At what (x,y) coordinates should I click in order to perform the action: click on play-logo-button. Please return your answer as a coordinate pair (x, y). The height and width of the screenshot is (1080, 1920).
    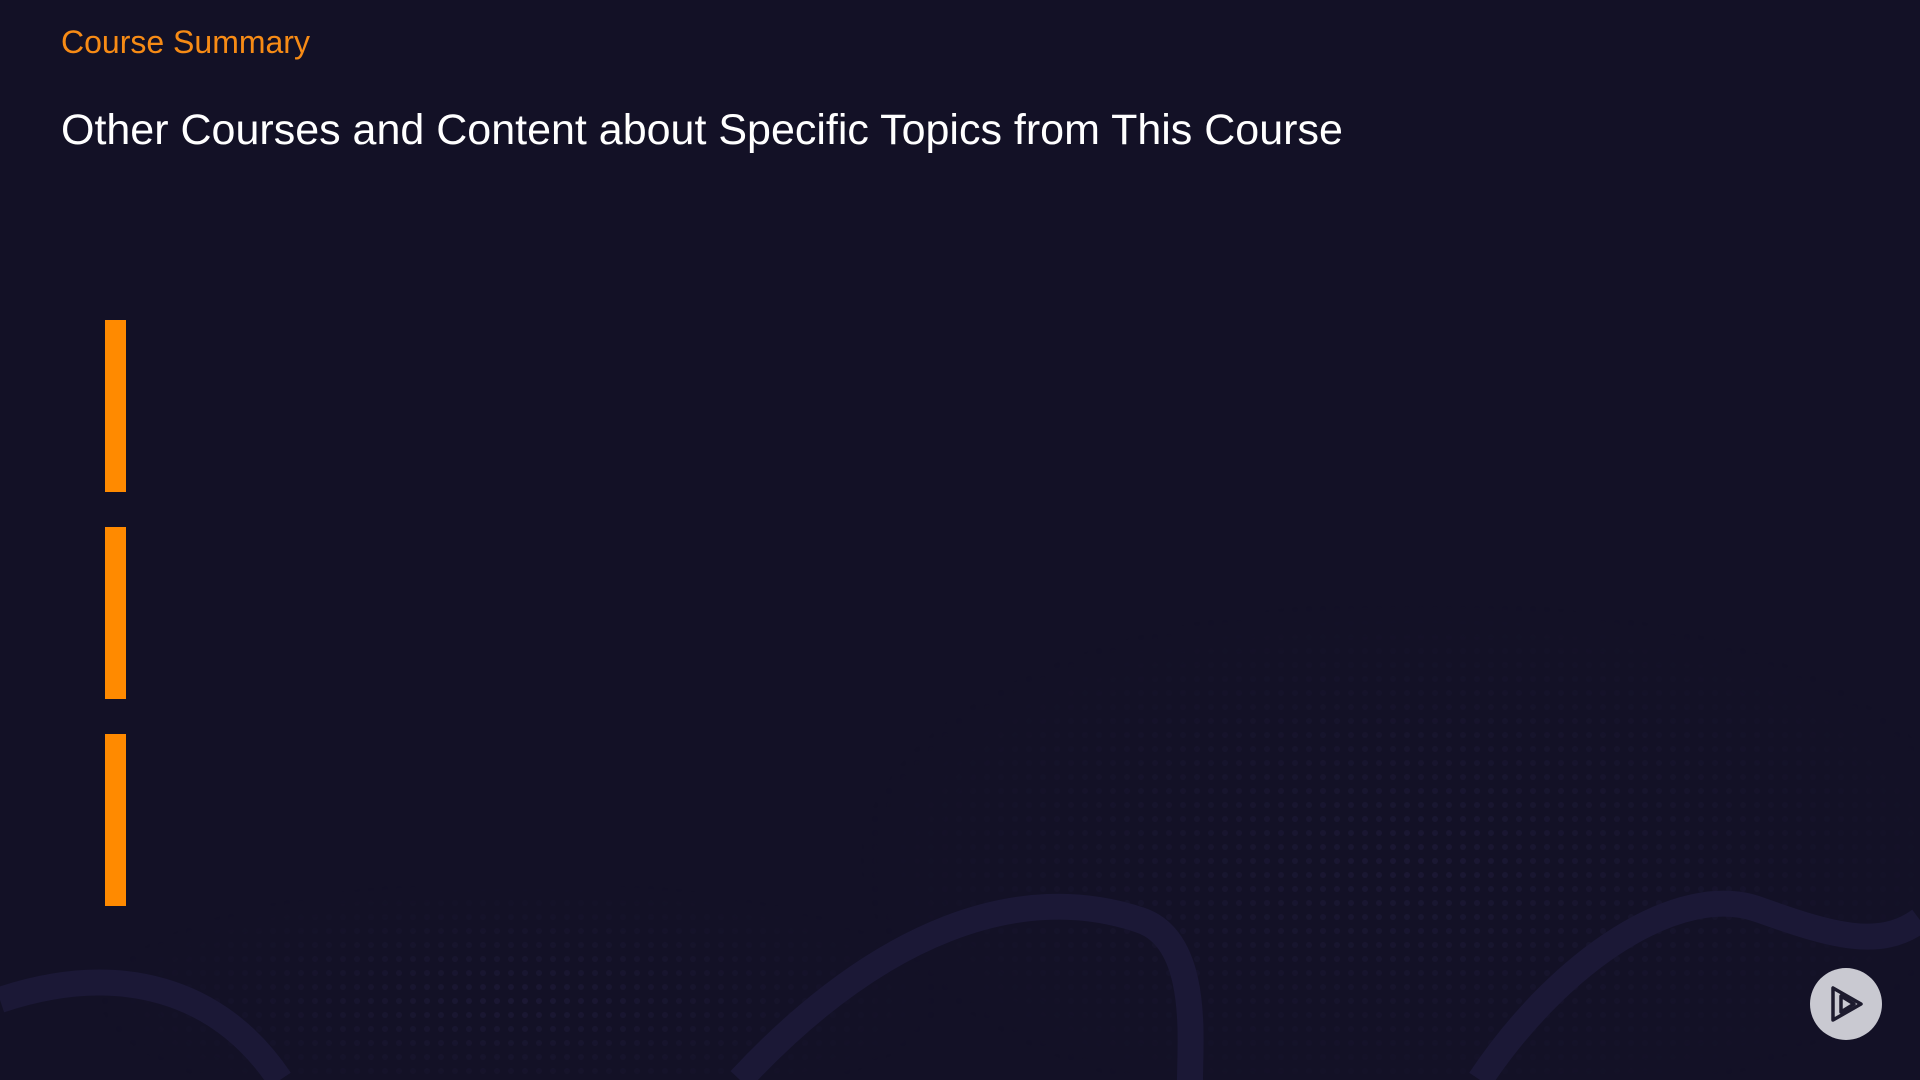
    Looking at the image, I should click on (1846, 1004).